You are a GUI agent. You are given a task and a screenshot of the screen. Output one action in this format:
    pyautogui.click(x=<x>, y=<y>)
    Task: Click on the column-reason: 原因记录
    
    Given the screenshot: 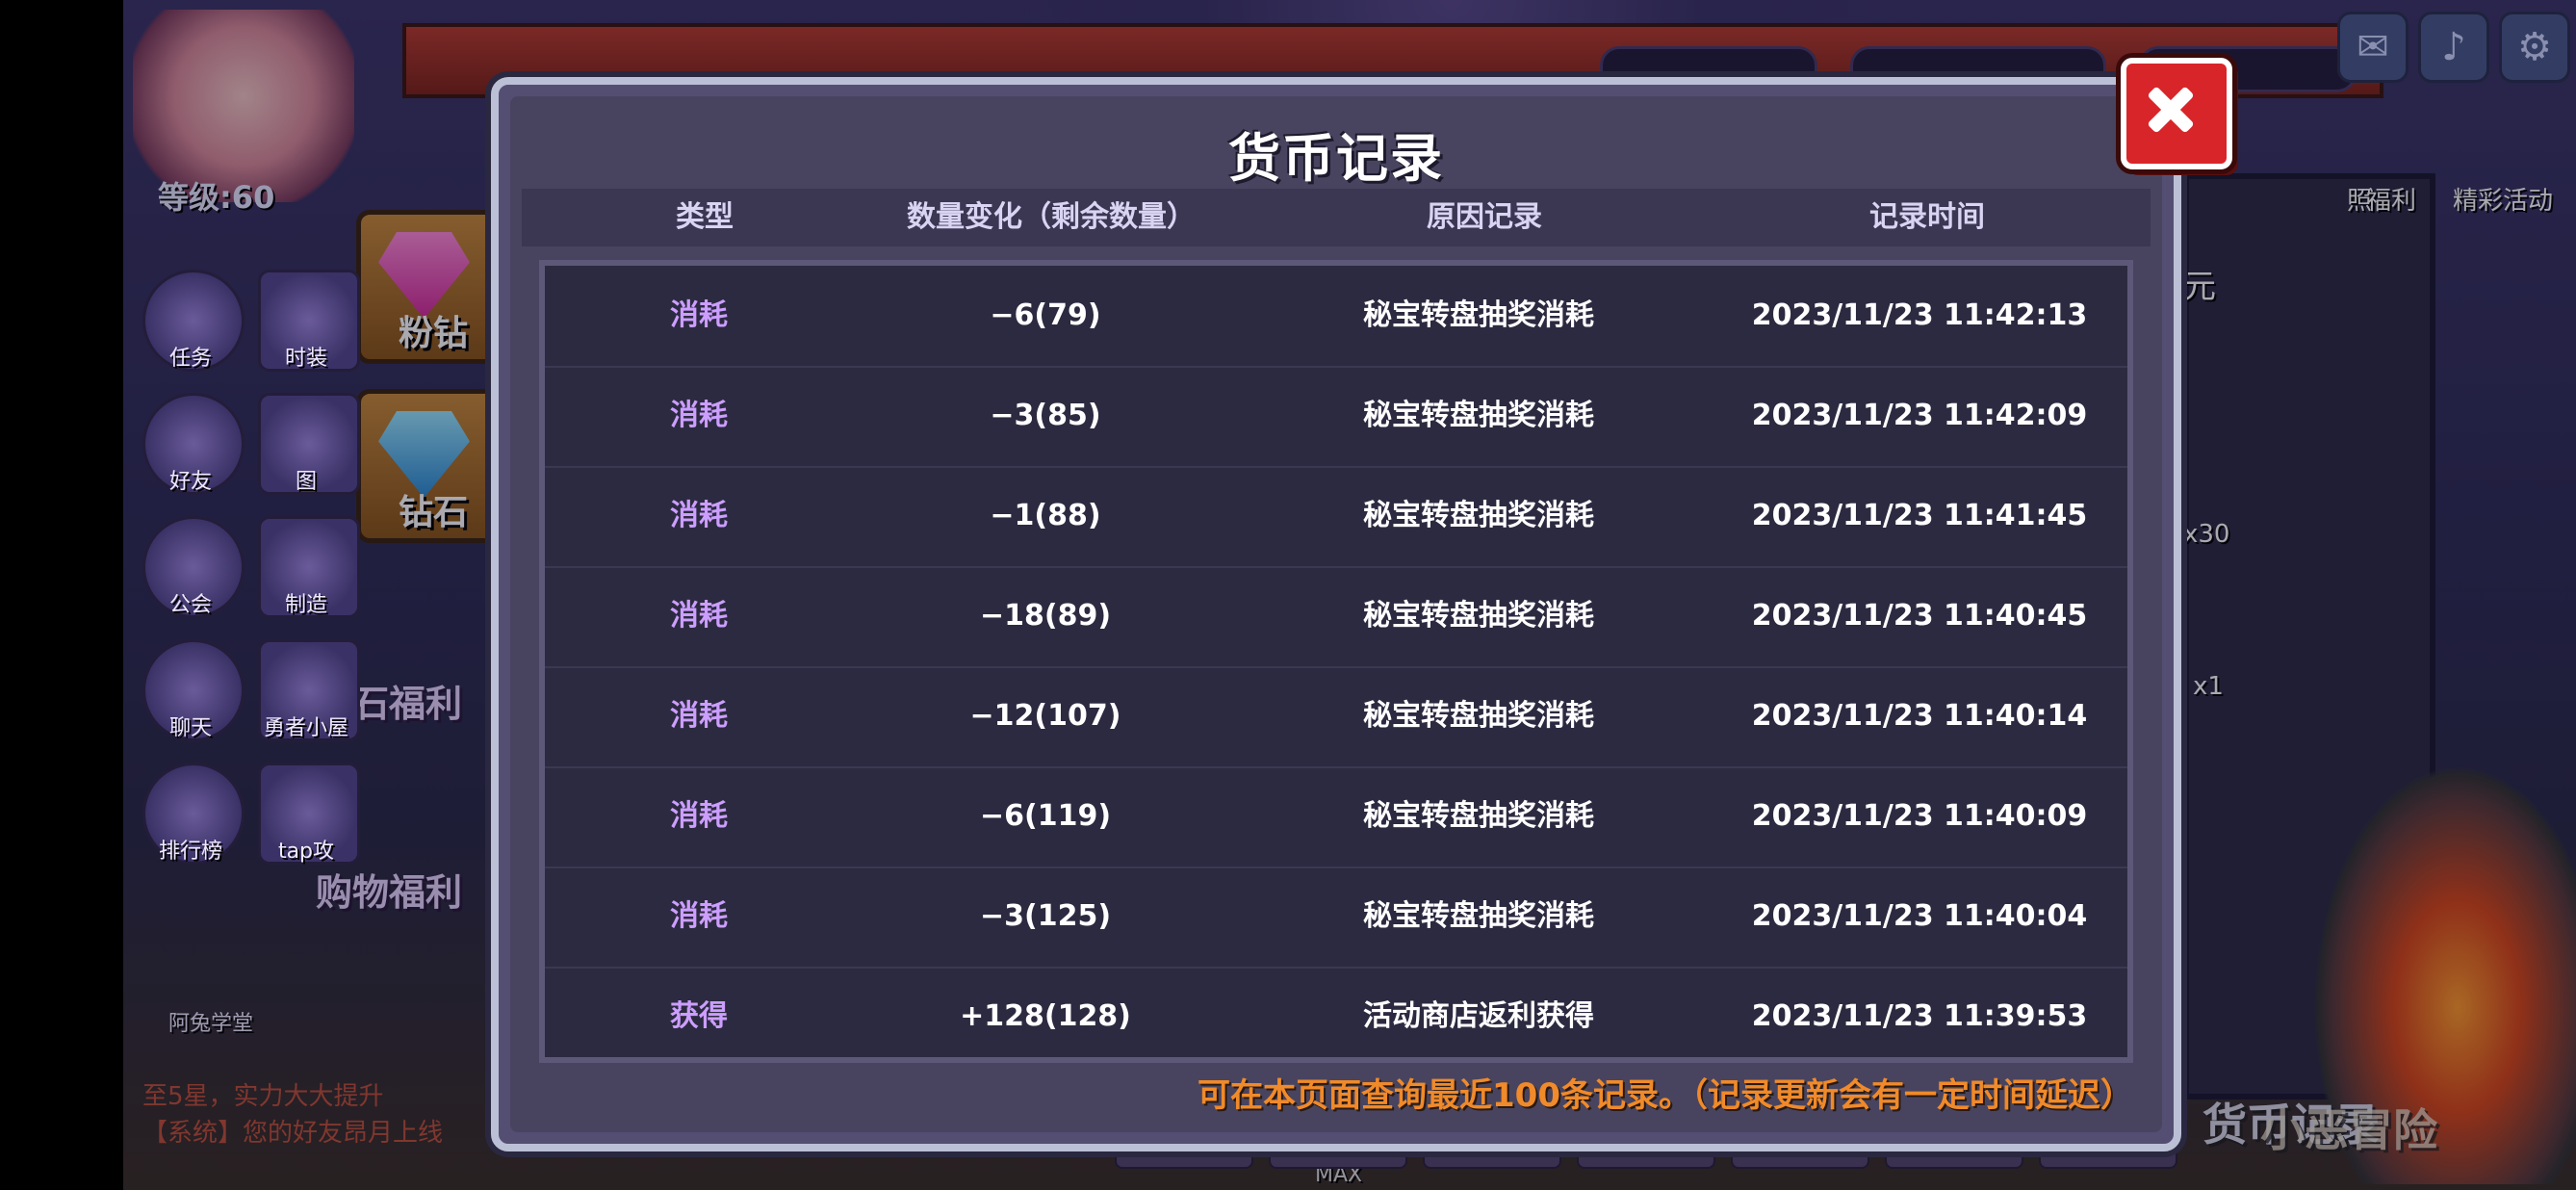 What is the action you would take?
    pyautogui.click(x=1485, y=217)
    